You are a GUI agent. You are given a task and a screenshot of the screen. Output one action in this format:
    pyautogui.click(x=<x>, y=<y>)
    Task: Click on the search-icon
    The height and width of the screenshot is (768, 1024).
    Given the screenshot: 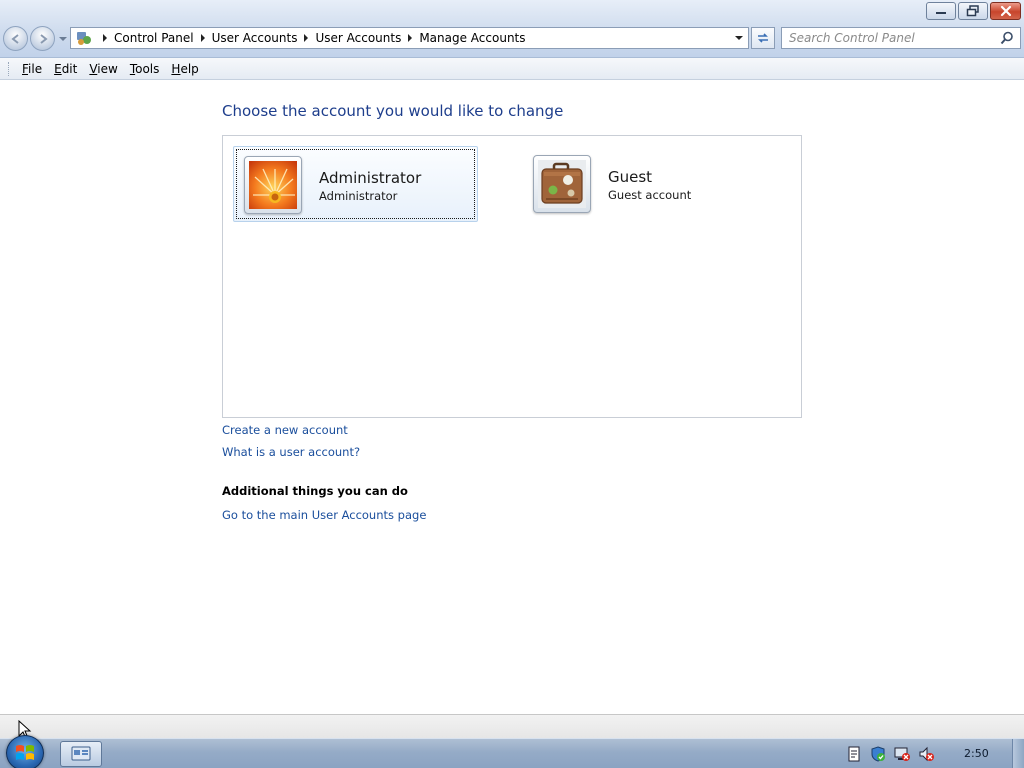 What is the action you would take?
    pyautogui.click(x=1007, y=38)
    